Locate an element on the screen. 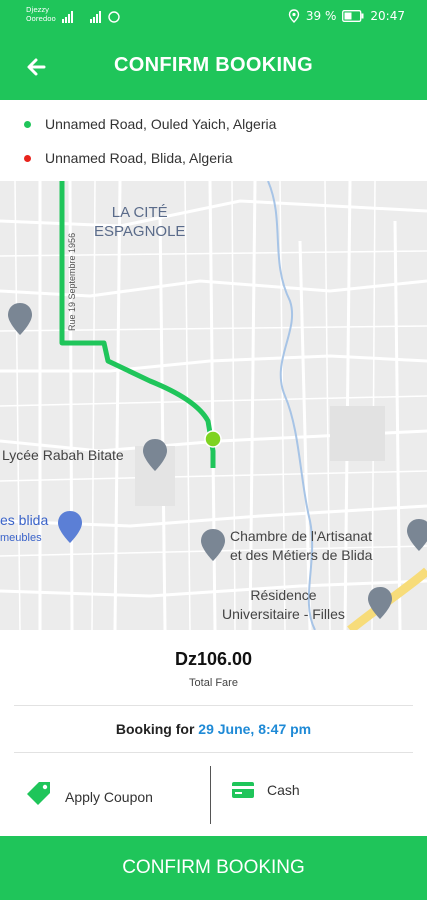  clock: 20:47 is located at coordinates (387, 16).